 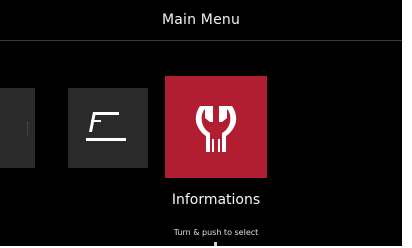 I want to click on selected-item-label: Informations, so click(x=216, y=200).